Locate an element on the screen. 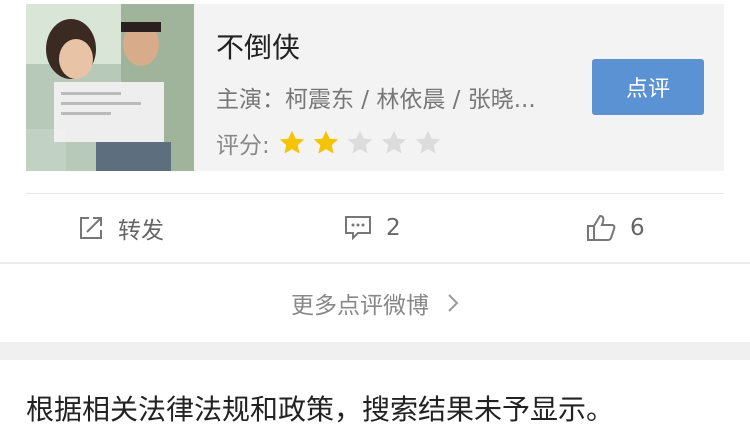  more-reviews-link: 更多点评微博 is located at coordinates (375, 303).